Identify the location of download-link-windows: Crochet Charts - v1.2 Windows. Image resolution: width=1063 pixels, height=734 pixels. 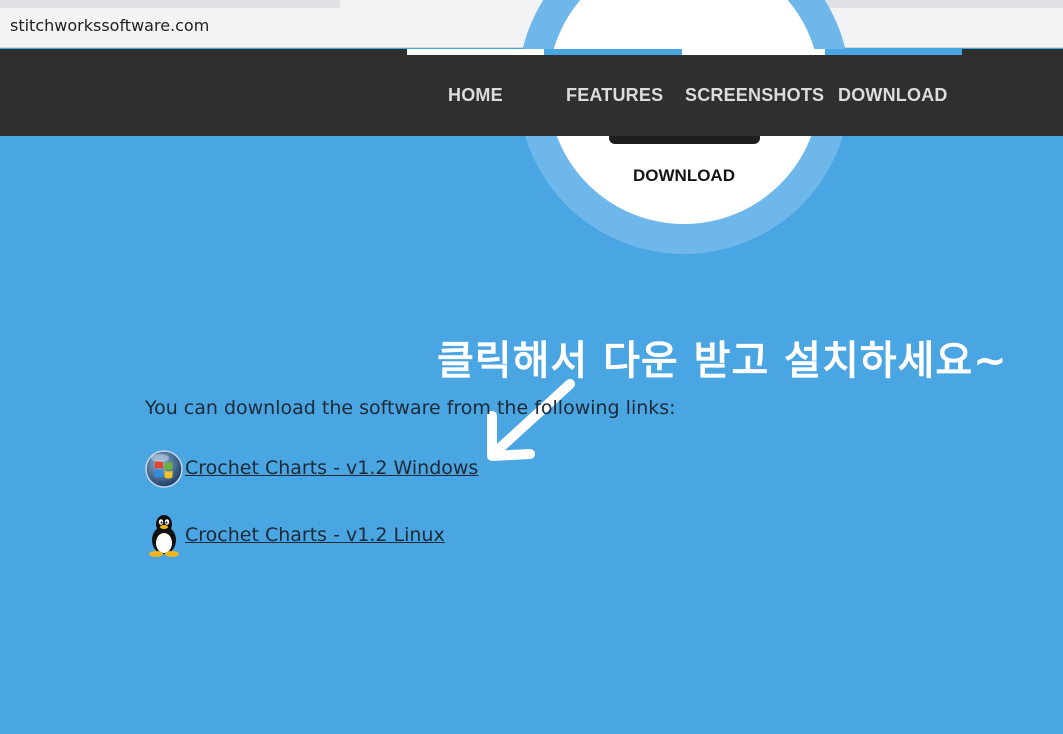
(311, 468).